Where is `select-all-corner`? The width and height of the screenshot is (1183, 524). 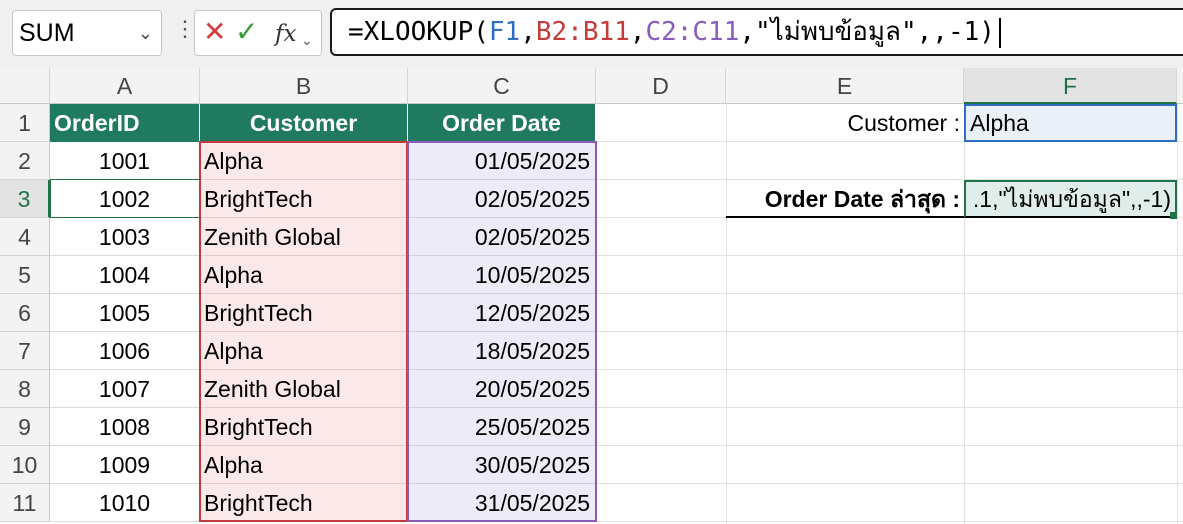
select-all-corner is located at coordinates (25, 86).